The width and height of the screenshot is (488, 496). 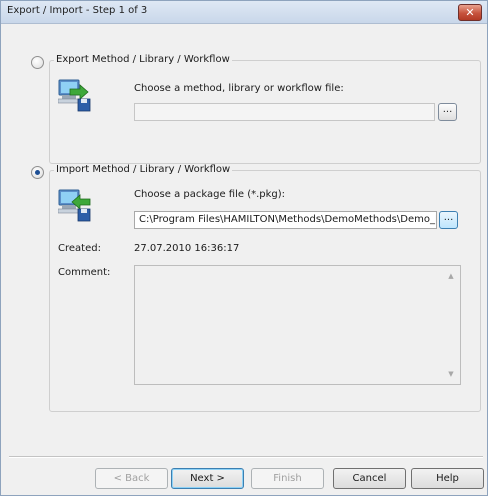 What do you see at coordinates (77, 10) in the screenshot?
I see `window-title: Export / Import - Step 1 of 3` at bounding box center [77, 10].